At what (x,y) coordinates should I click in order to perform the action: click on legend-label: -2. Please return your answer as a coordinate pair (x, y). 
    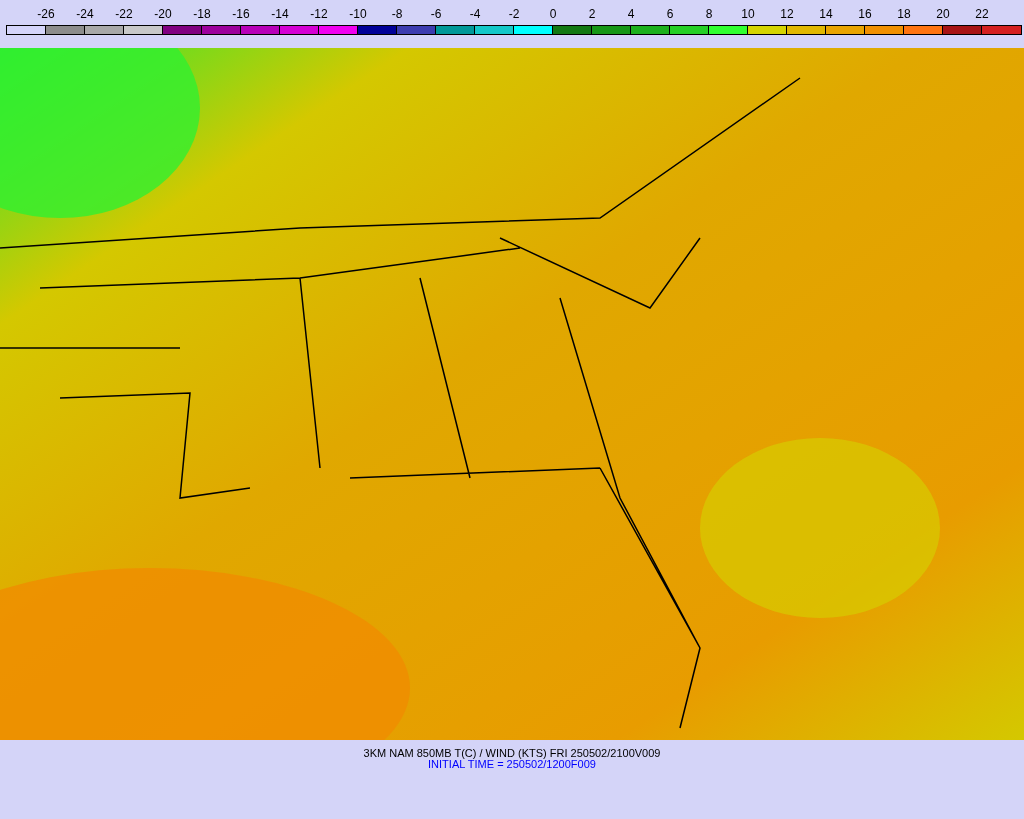
    Looking at the image, I should click on (514, 14).